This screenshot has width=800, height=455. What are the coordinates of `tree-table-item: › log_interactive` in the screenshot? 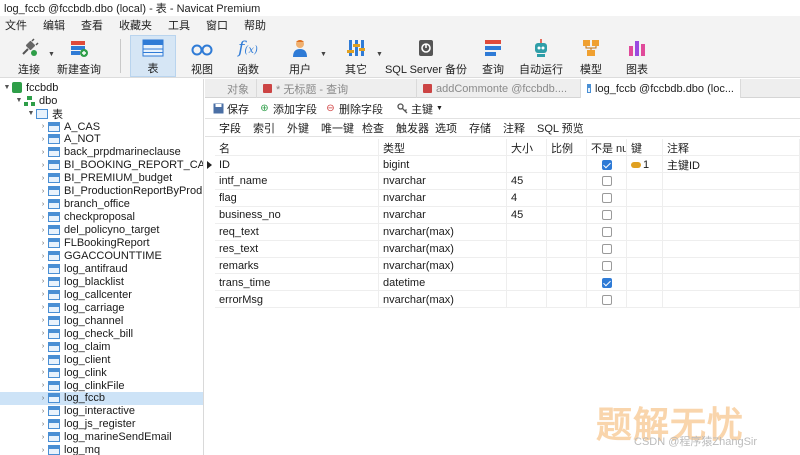 It's located at (86, 411).